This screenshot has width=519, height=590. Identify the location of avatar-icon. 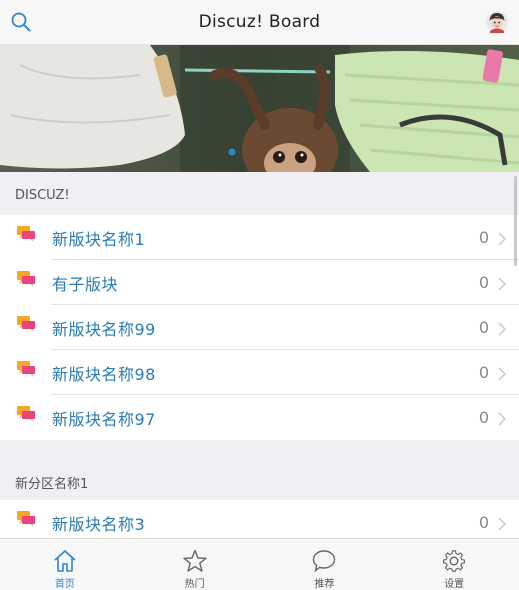
(497, 22).